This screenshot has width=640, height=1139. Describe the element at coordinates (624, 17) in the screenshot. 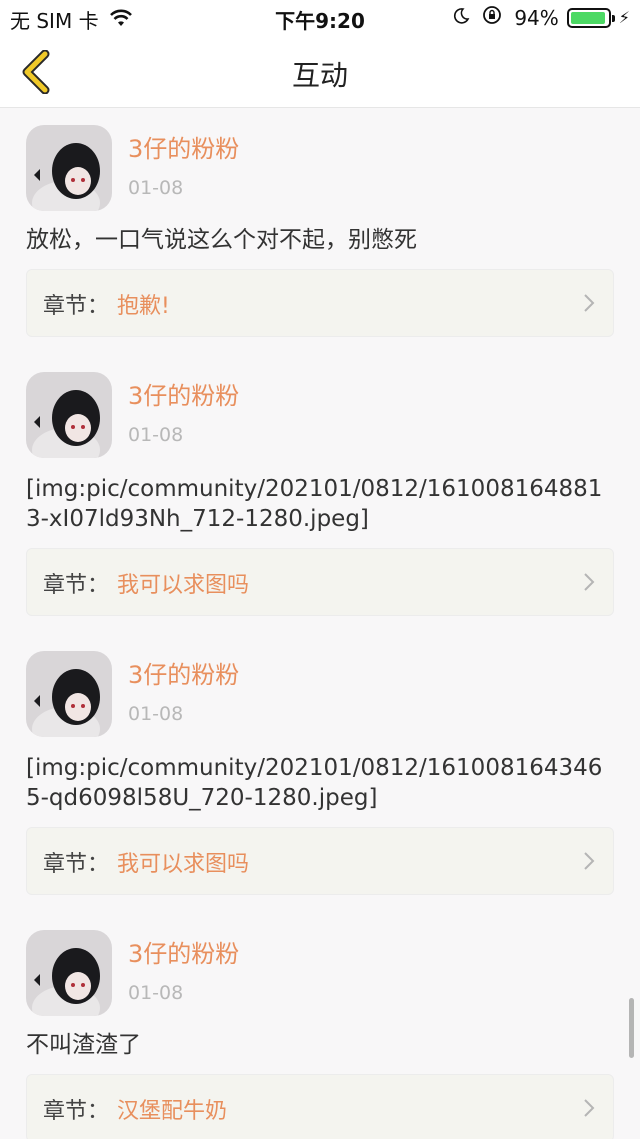

I see `charging-bolt-icon: ⚡` at that location.